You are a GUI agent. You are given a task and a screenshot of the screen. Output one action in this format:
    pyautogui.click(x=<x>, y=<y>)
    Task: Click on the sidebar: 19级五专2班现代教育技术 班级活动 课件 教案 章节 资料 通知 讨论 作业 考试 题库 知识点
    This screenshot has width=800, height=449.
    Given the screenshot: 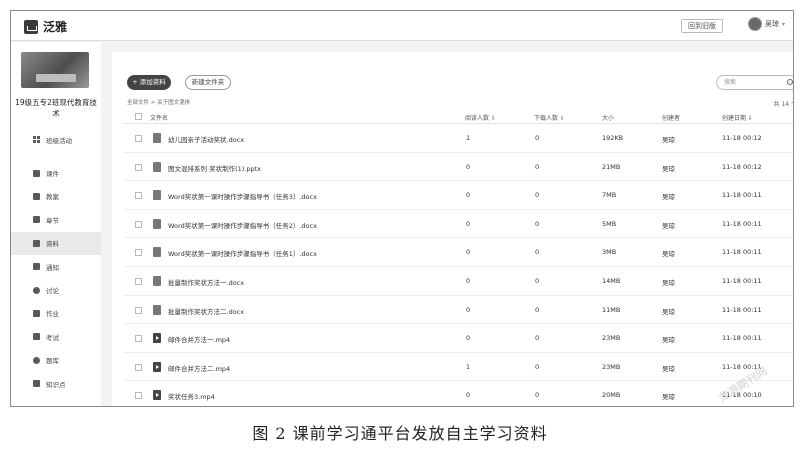 What is the action you would take?
    pyautogui.click(x=56, y=224)
    